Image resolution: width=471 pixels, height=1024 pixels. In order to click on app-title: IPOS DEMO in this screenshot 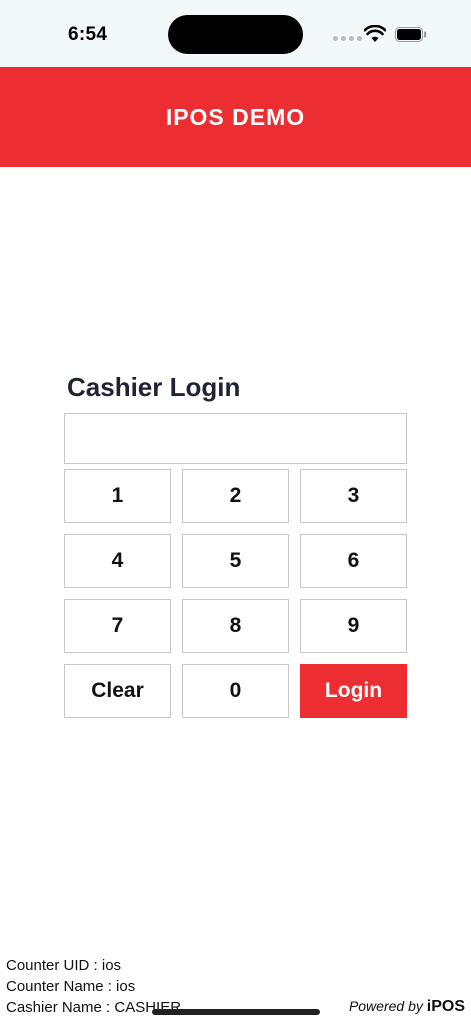, I will do `click(235, 116)`.